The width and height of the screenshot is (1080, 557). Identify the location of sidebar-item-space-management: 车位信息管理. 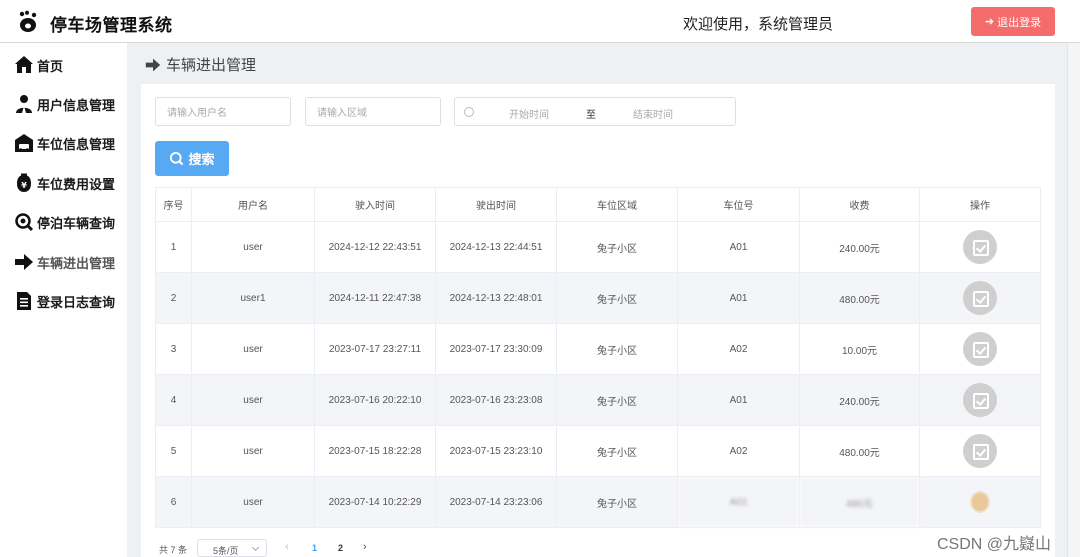
(64, 143).